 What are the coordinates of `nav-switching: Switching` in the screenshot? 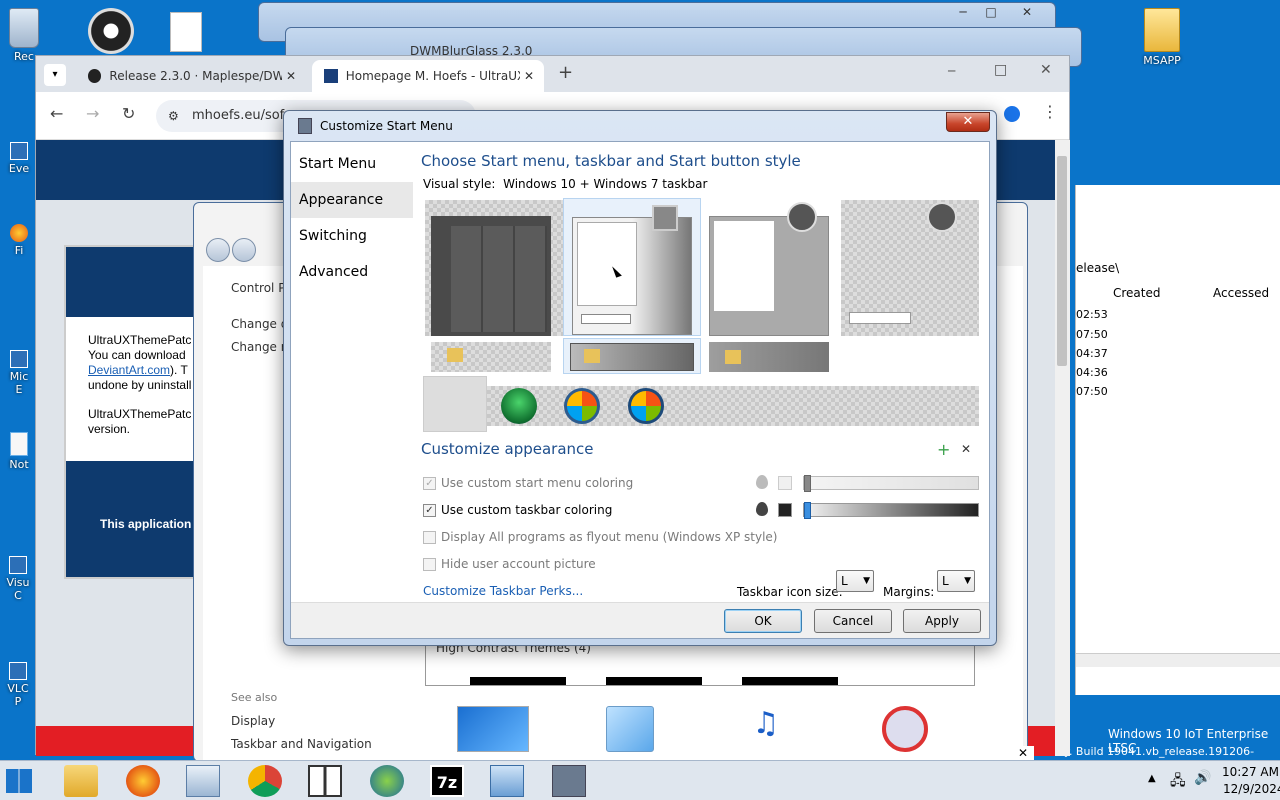 It's located at (352, 236).